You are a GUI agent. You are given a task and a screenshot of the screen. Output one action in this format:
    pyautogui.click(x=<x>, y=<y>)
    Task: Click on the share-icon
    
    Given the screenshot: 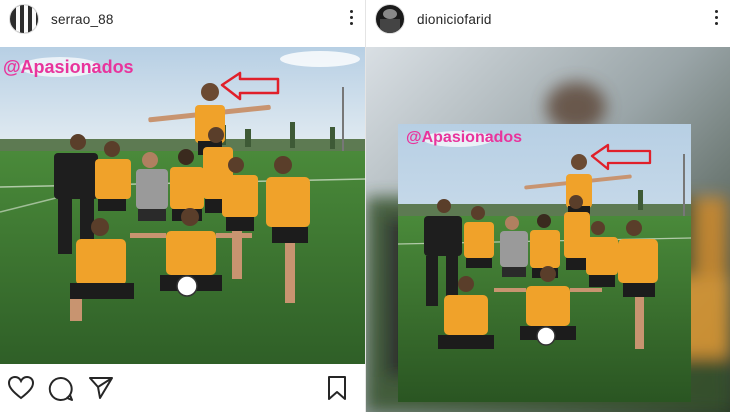 What is the action you would take?
    pyautogui.click(x=101, y=390)
    